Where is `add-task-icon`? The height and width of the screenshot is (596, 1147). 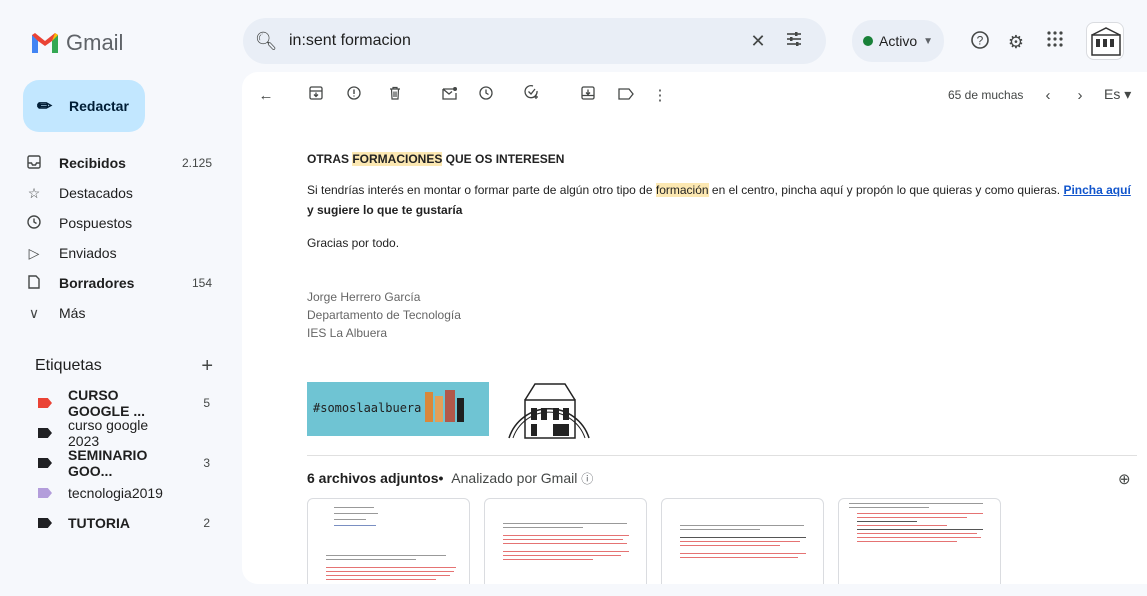 add-task-icon is located at coordinates (532, 96).